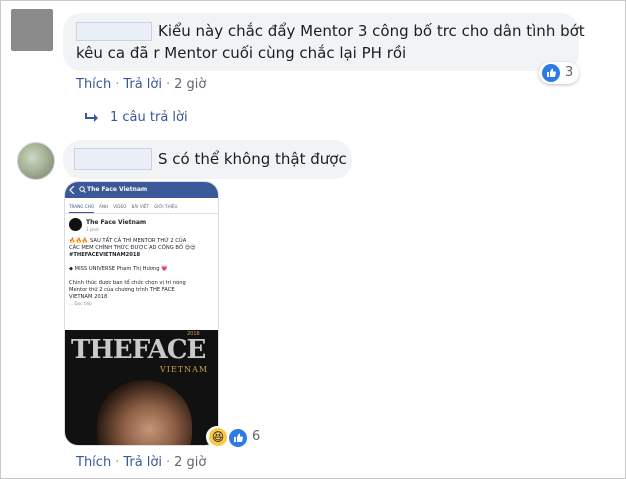  I want to click on screenshot-tab: GIỚI THIỆU, so click(166, 206).